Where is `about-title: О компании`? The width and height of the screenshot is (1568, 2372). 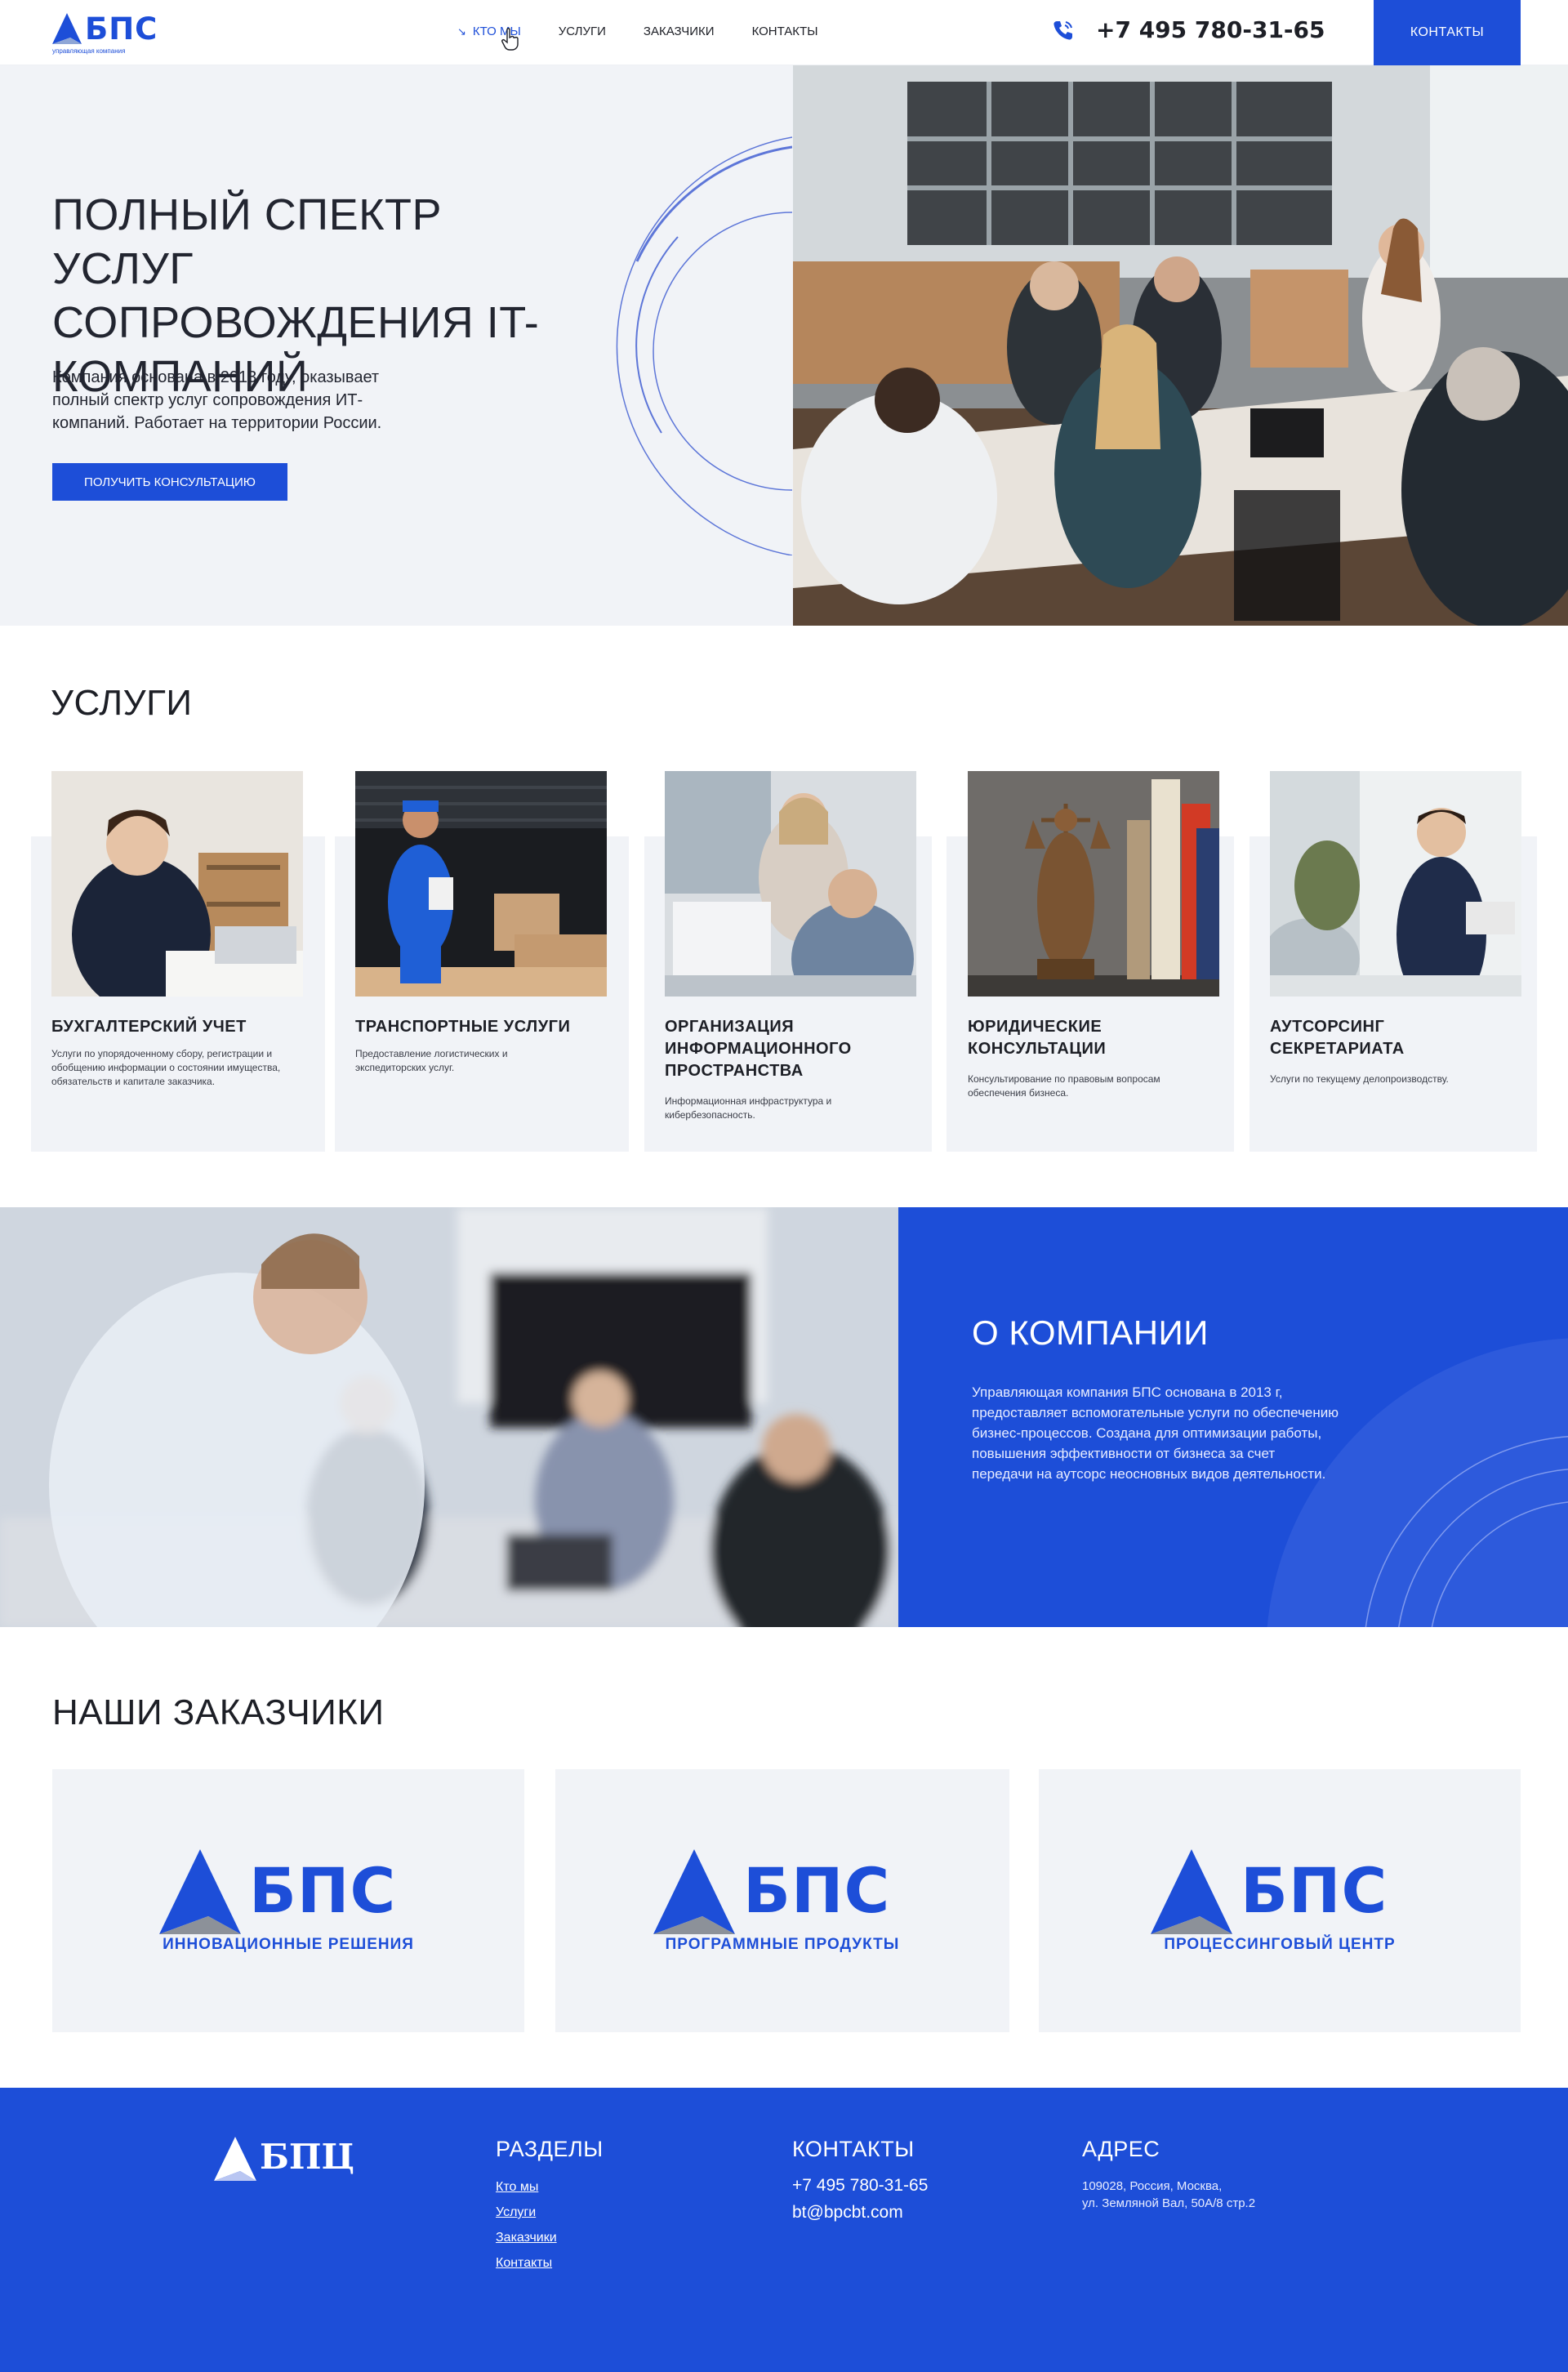
about-title: О компании is located at coordinates (1090, 1332).